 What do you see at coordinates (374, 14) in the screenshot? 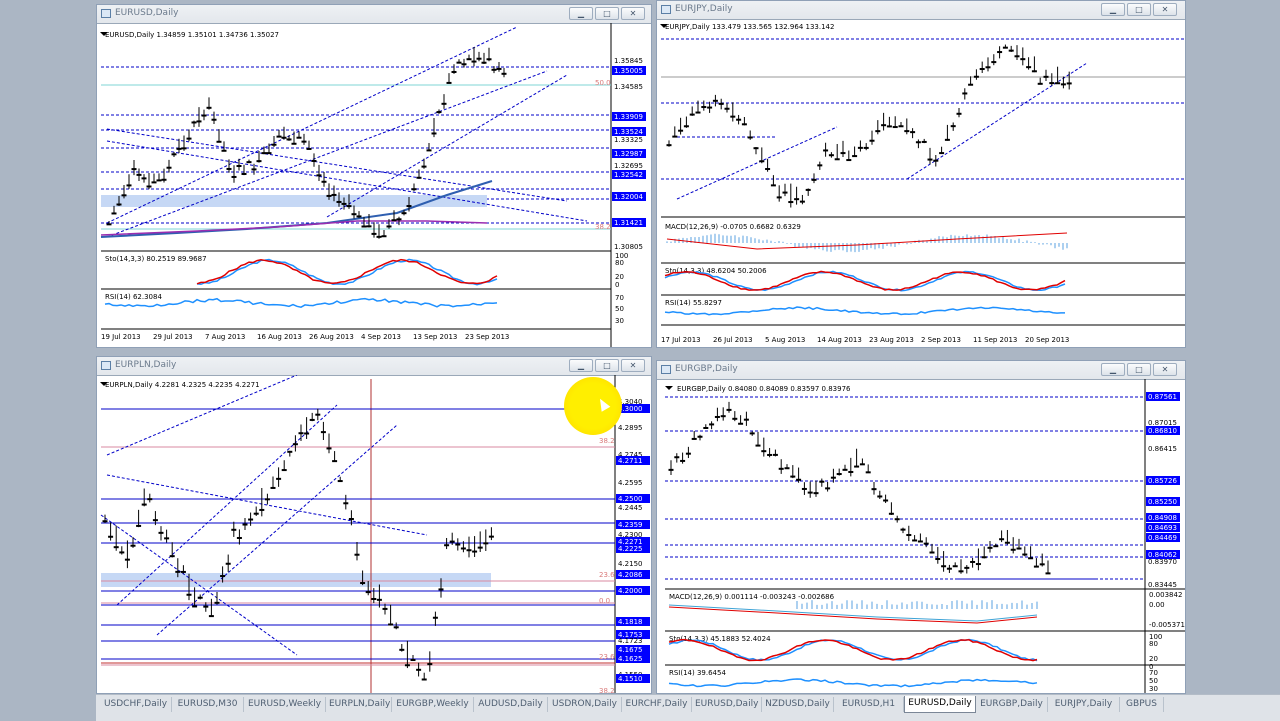
I see `window-titlebar: EURUSD,Daily ▁ □ ✕` at bounding box center [374, 14].